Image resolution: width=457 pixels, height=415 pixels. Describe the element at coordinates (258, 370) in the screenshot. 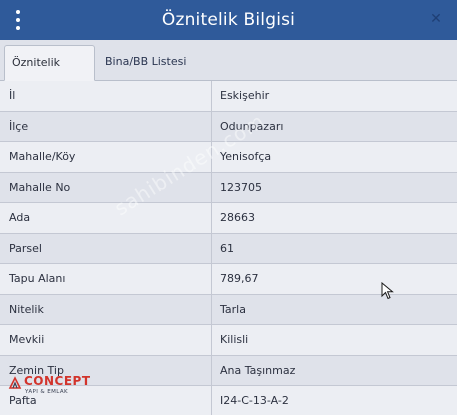

I see `attribute-value: Ana Taşınmaz` at that location.